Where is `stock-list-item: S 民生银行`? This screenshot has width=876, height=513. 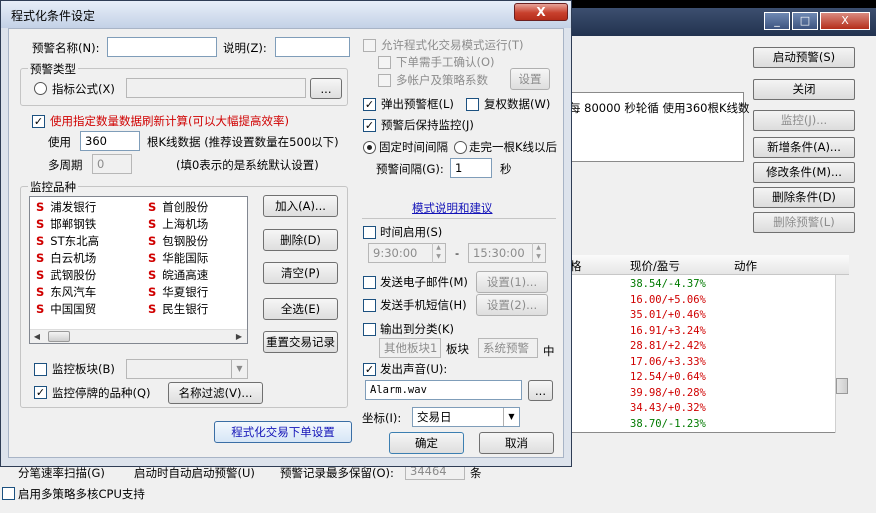
stock-list-item: S 民生银行 is located at coordinates (178, 309).